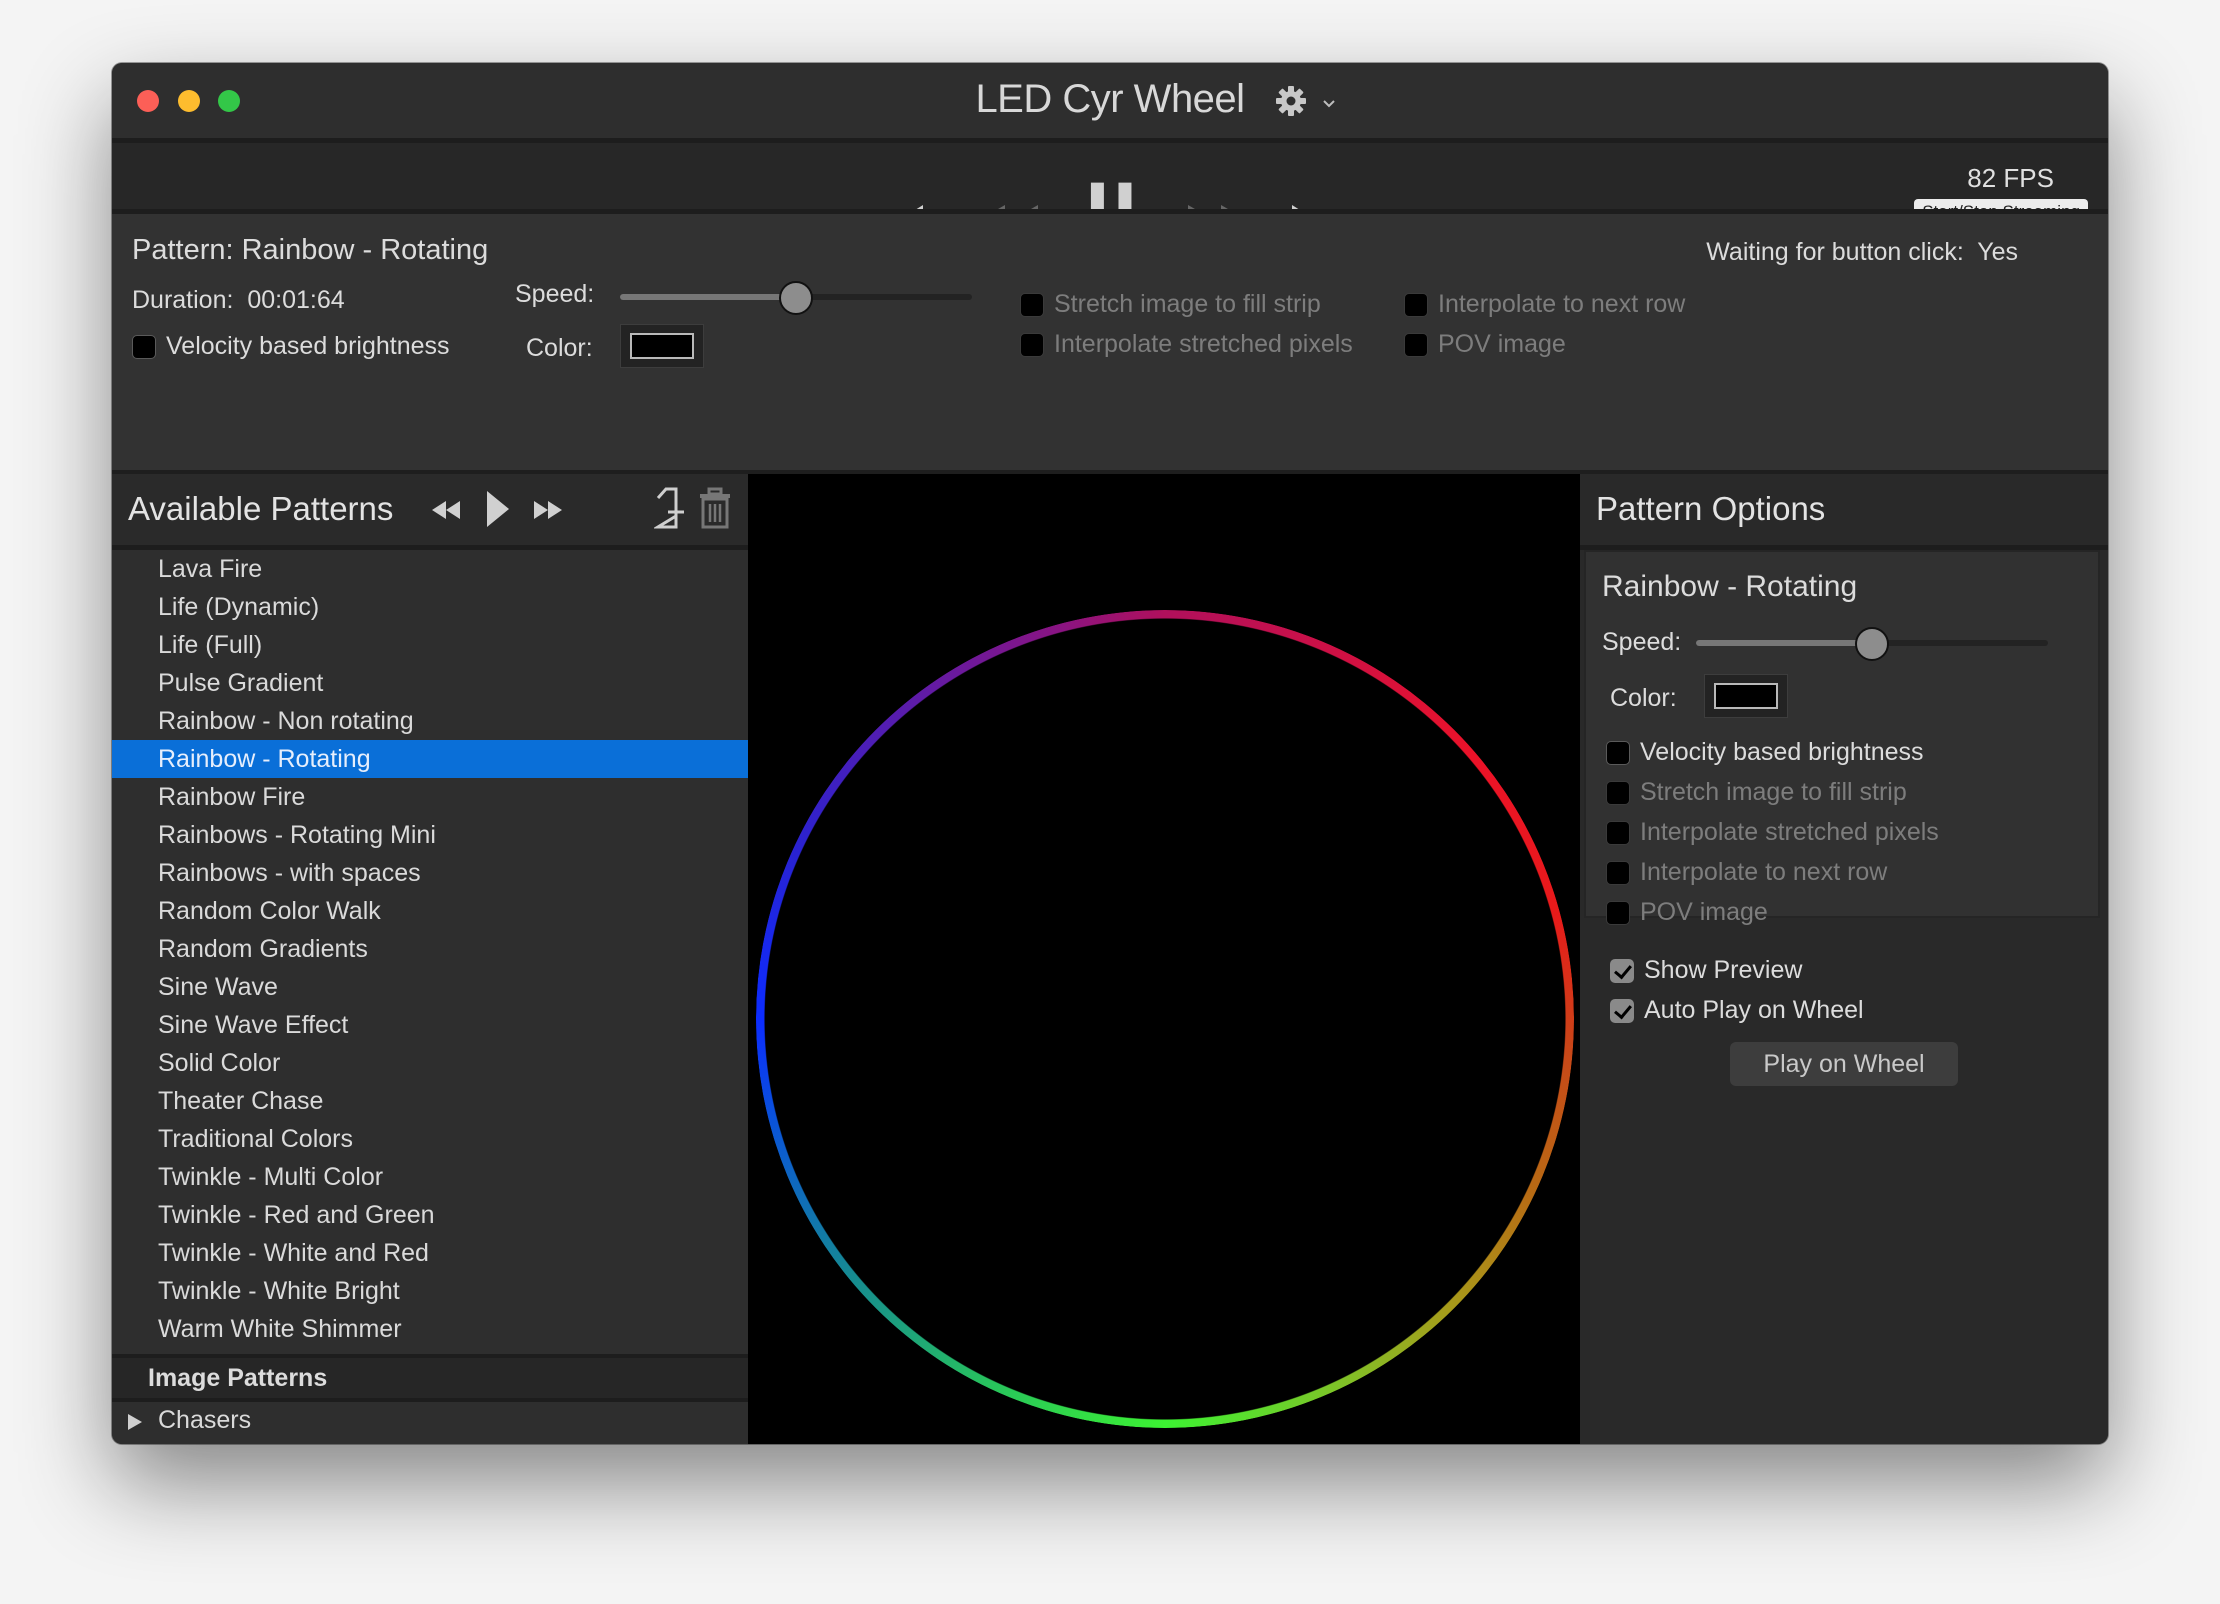  What do you see at coordinates (430, 1025) in the screenshot?
I see `pattern-list-item: Sine Wave Effect` at bounding box center [430, 1025].